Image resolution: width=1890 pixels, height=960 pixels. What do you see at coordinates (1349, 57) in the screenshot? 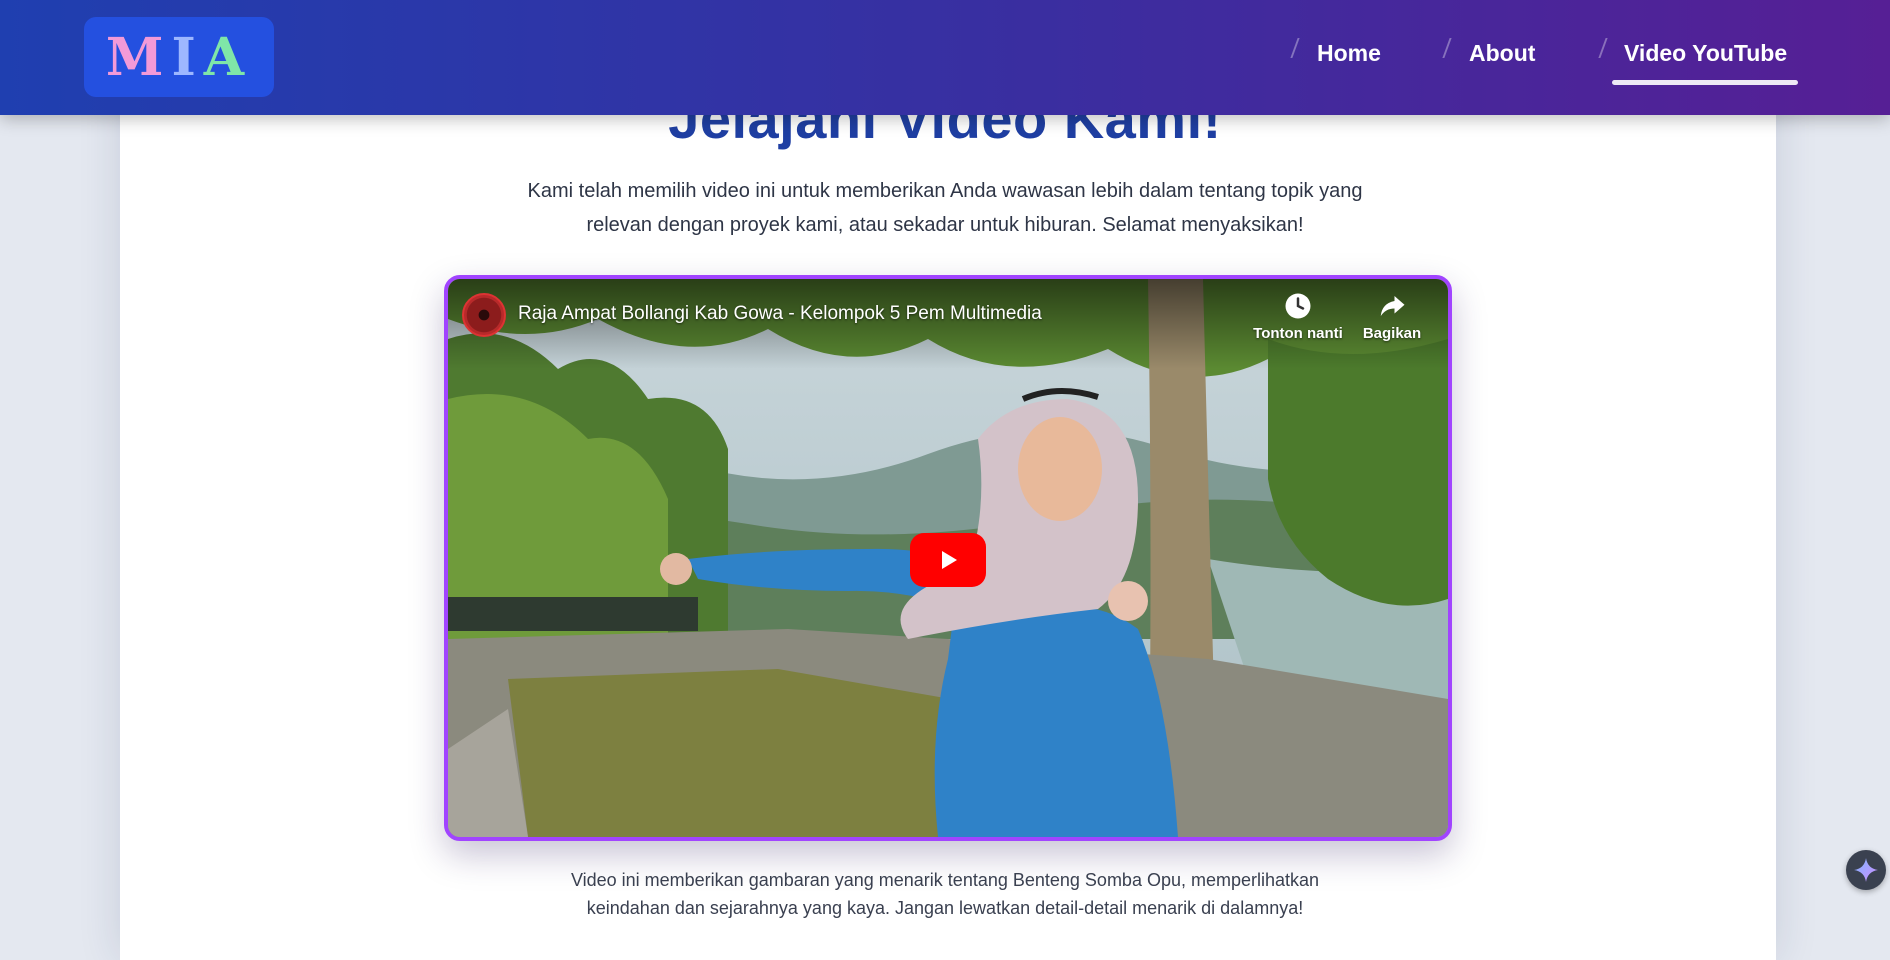
I see `nav-home: Home` at bounding box center [1349, 57].